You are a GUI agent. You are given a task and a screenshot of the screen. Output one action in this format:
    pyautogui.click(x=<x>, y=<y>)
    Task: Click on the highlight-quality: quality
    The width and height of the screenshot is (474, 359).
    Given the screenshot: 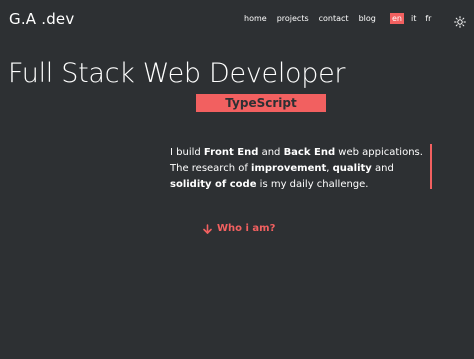 What is the action you would take?
    pyautogui.click(x=352, y=168)
    